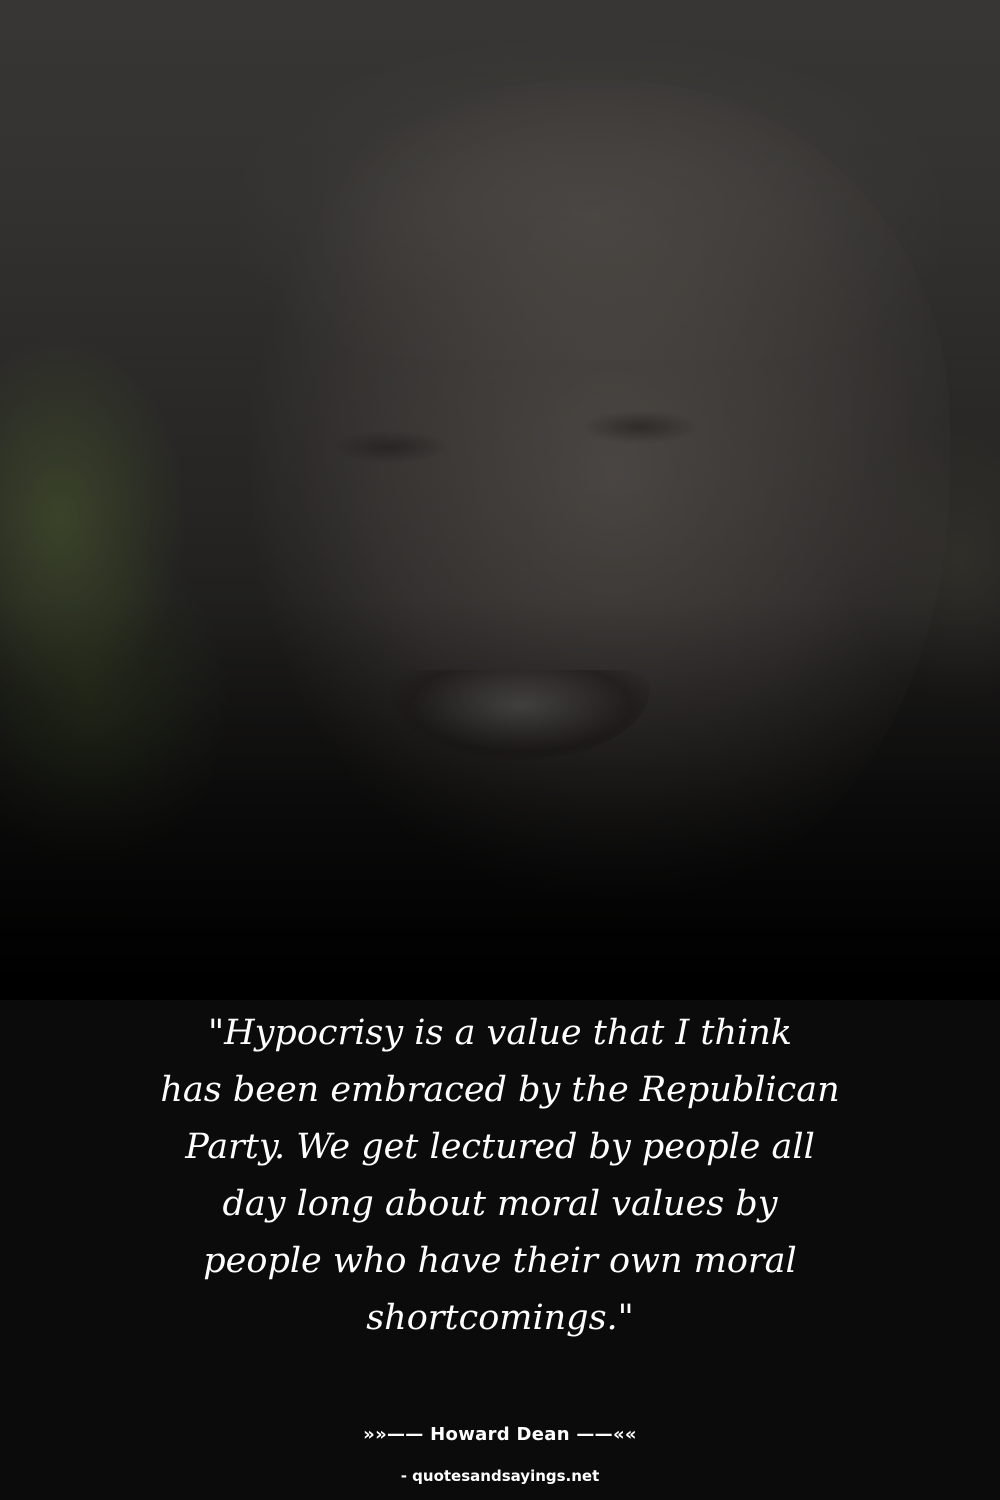  Describe the element at coordinates (500, 1434) in the screenshot. I see `author-attribution: »»—— Howard Dean ——««` at that location.